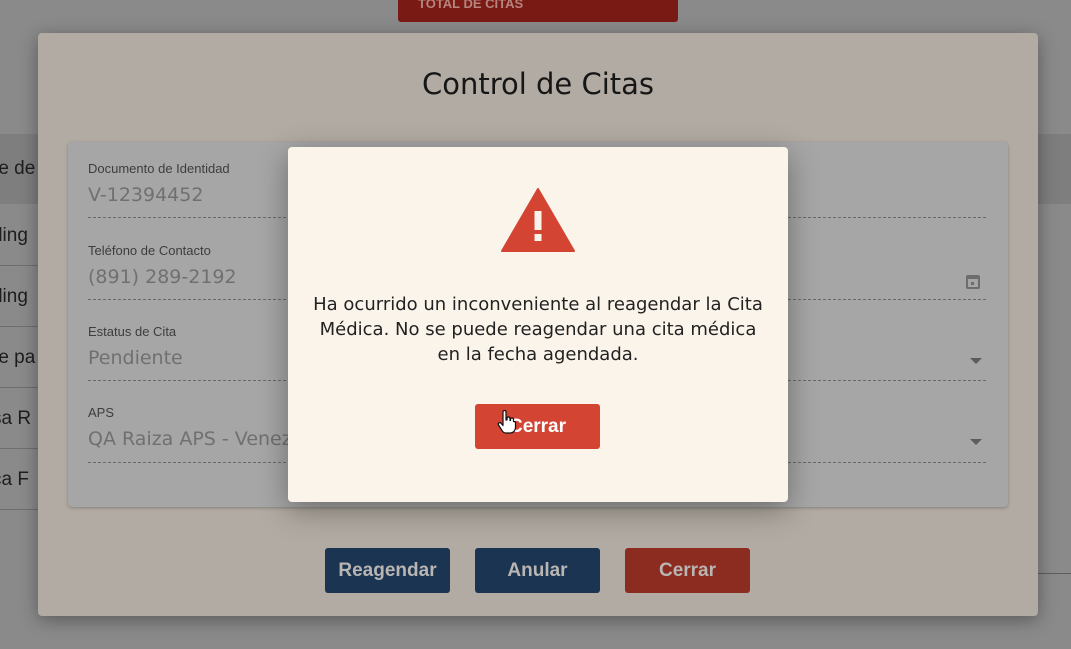  What do you see at coordinates (20, 479) in the screenshot?
I see `table-row: ca F` at bounding box center [20, 479].